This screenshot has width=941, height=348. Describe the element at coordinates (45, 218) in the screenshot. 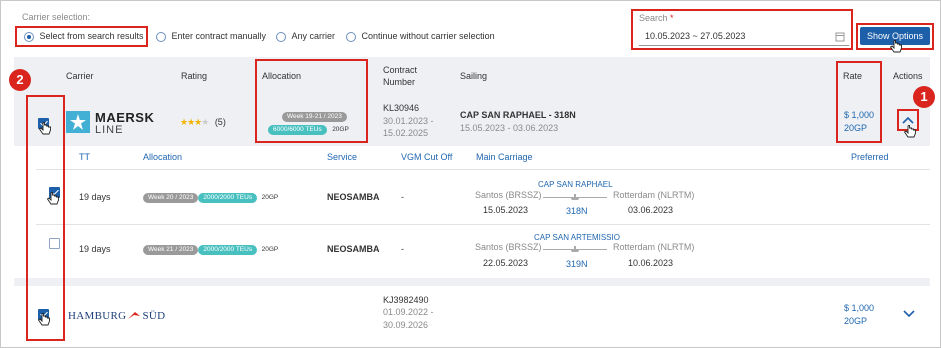

I see `highlight-checkbox-column` at that location.